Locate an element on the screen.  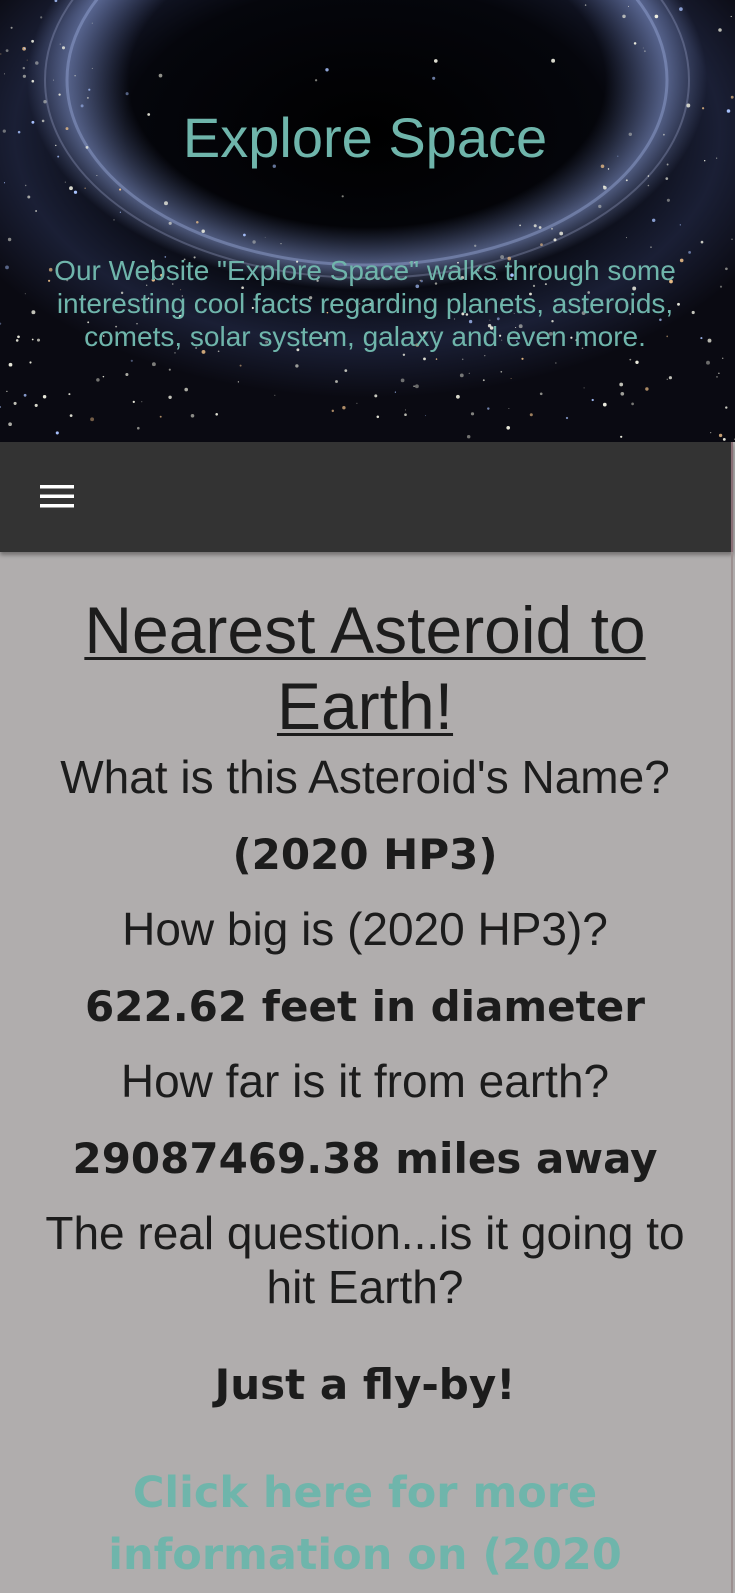
site-title: Explore Space is located at coordinates (365, 137).